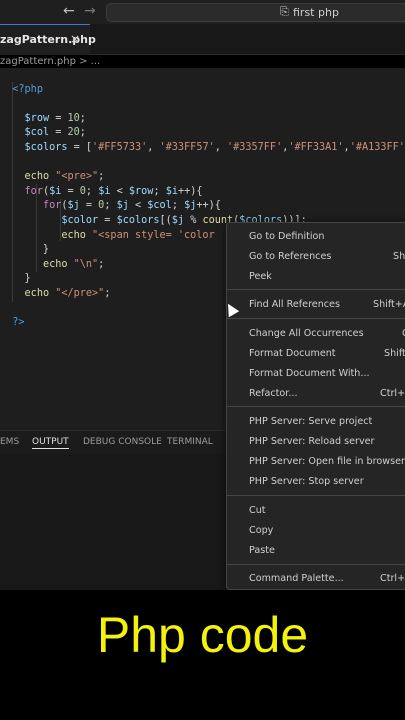  Describe the element at coordinates (255, 12) in the screenshot. I see `command-center-search: ⎘ first php` at that location.